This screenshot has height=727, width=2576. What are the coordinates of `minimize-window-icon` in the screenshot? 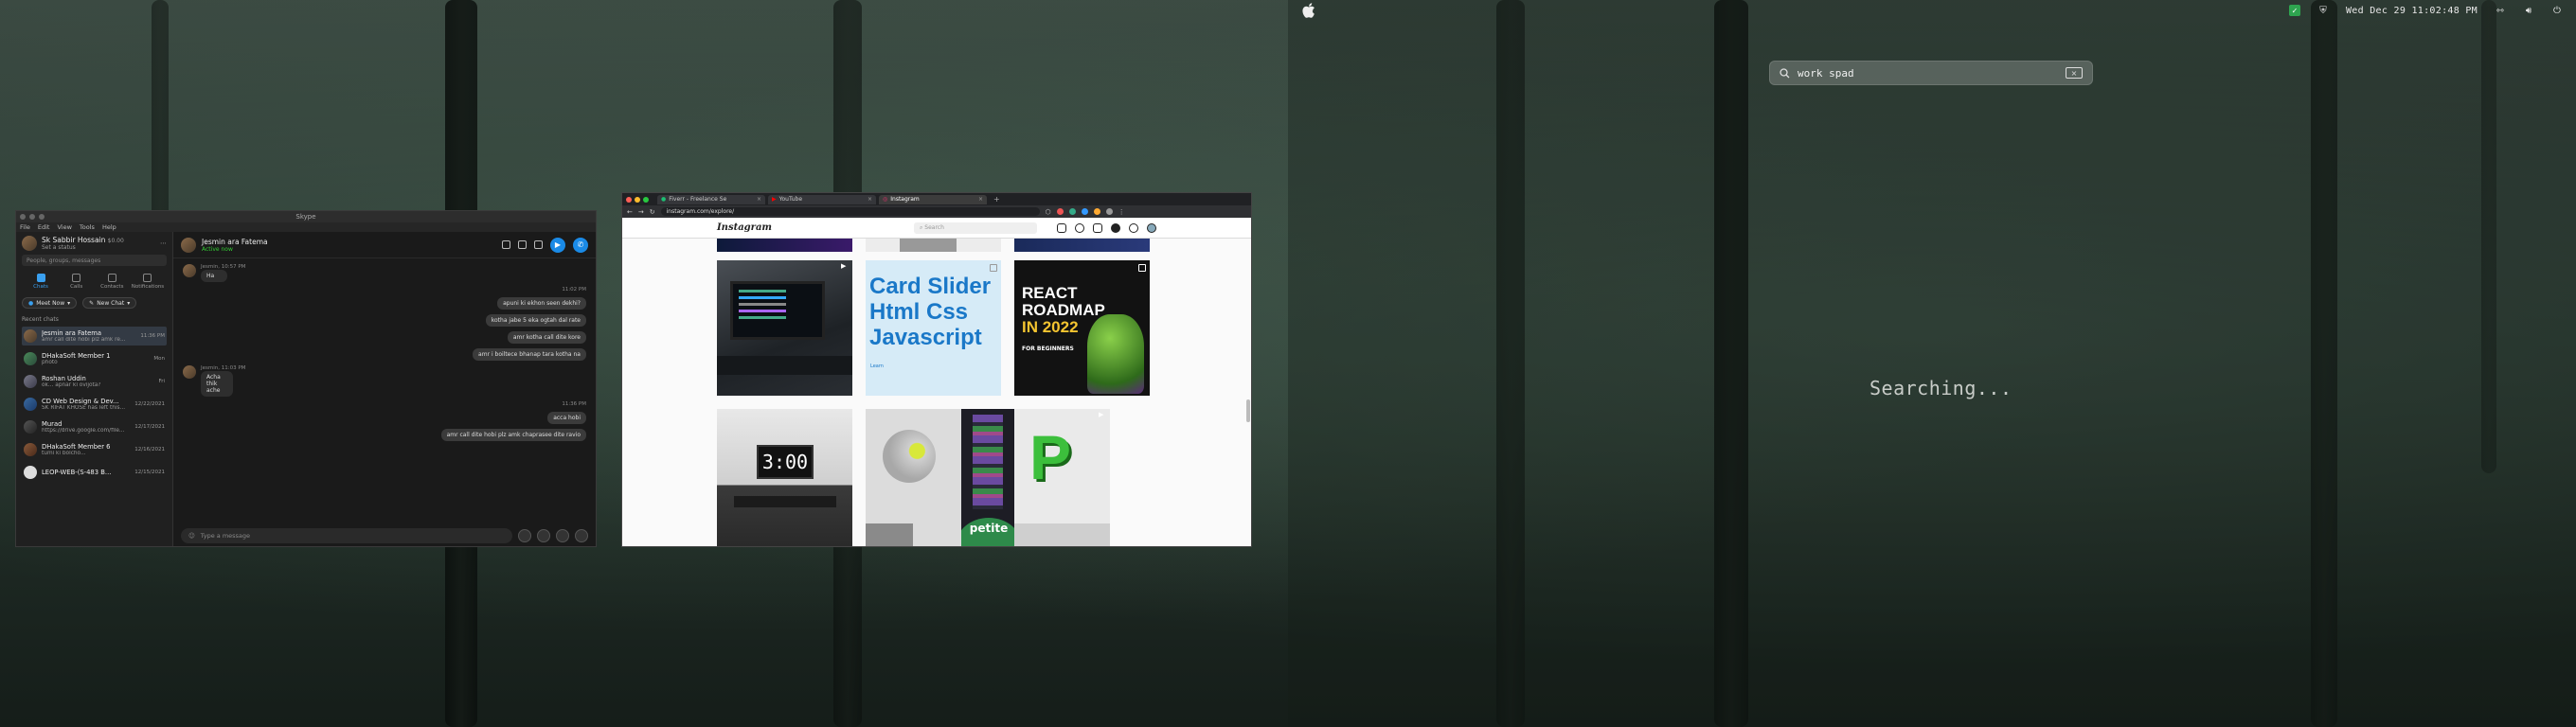 It's located at (637, 199).